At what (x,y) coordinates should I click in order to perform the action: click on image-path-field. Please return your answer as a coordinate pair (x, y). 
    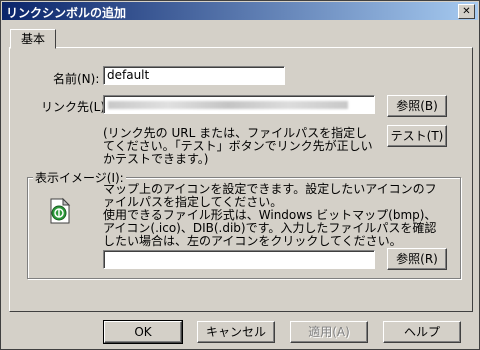
    Looking at the image, I should click on (239, 259).